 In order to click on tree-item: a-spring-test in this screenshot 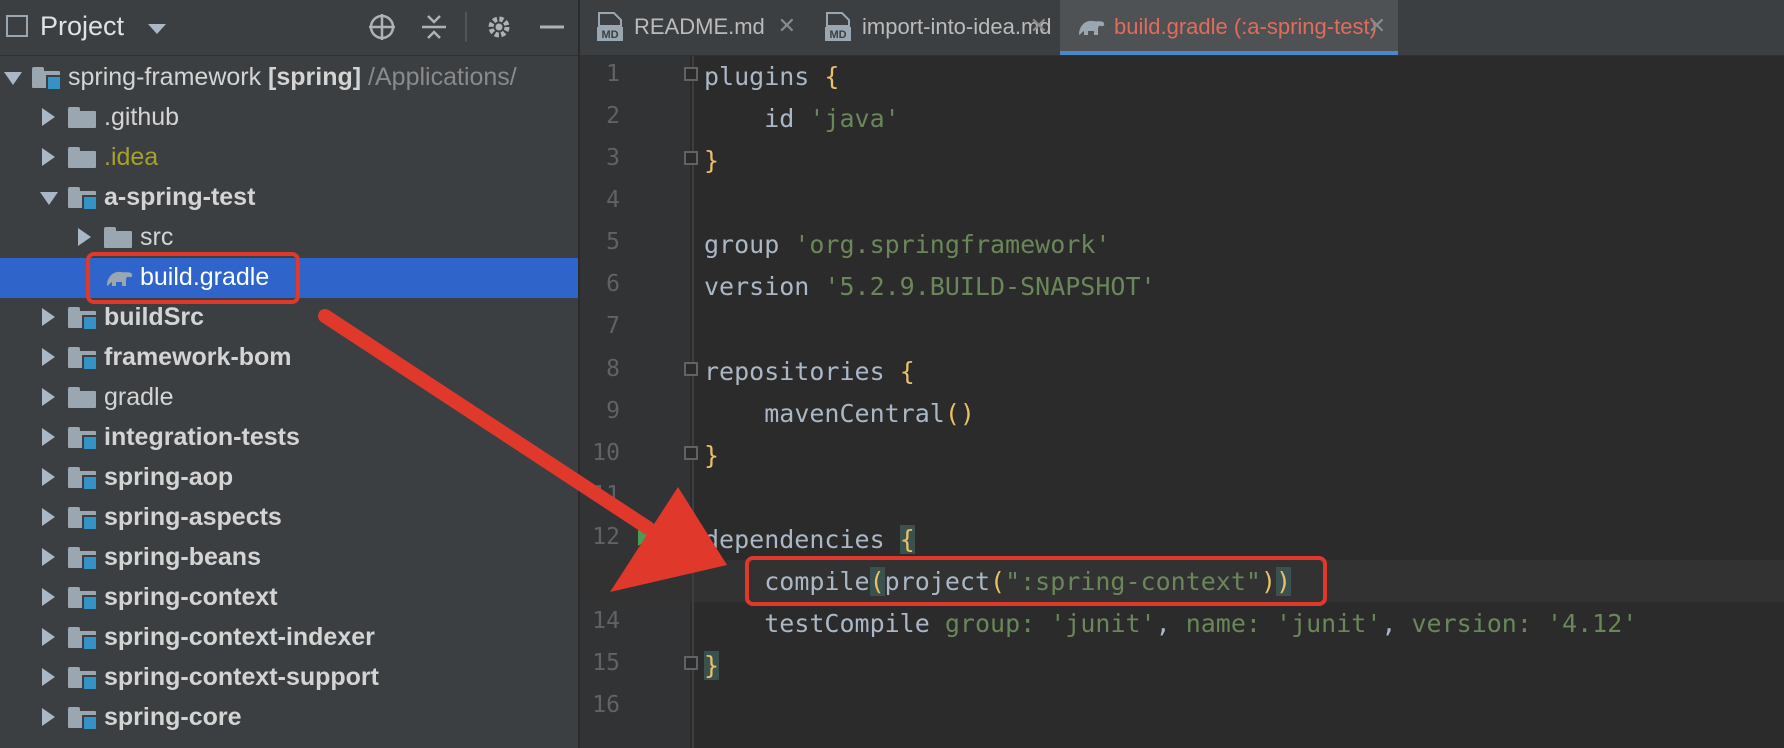, I will do `click(289, 198)`.